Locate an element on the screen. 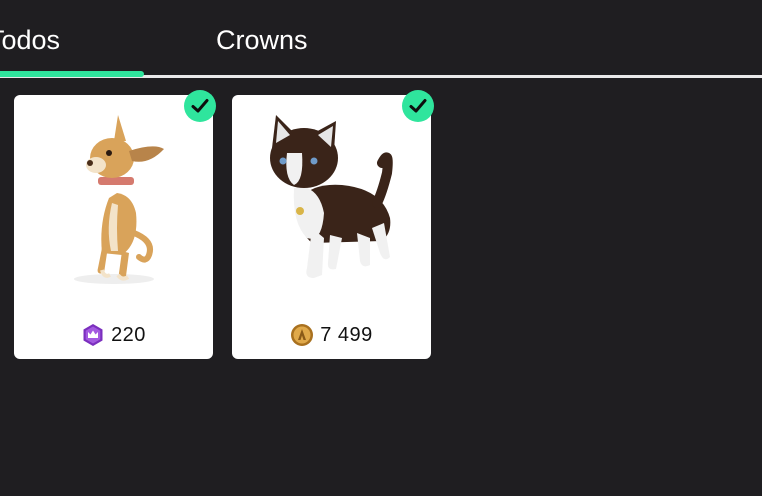  item-price: 7 499 is located at coordinates (346, 334).